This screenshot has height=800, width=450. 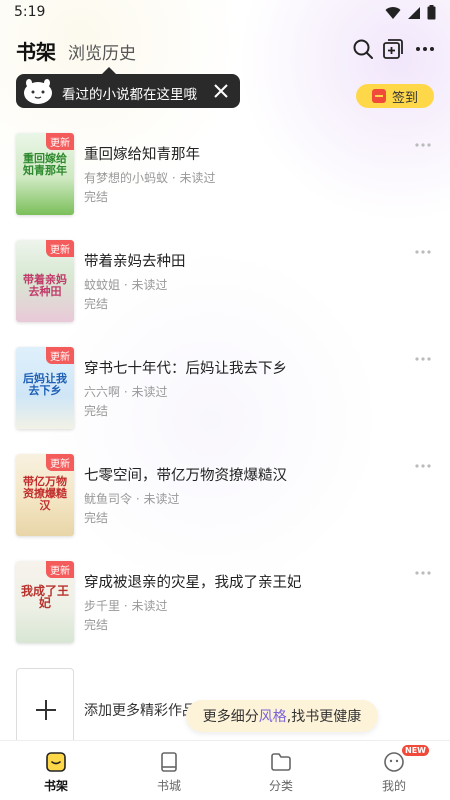 What do you see at coordinates (150, 178) in the screenshot?
I see `book-meta: 有梦想的小蚂蚁 · 未读过` at bounding box center [150, 178].